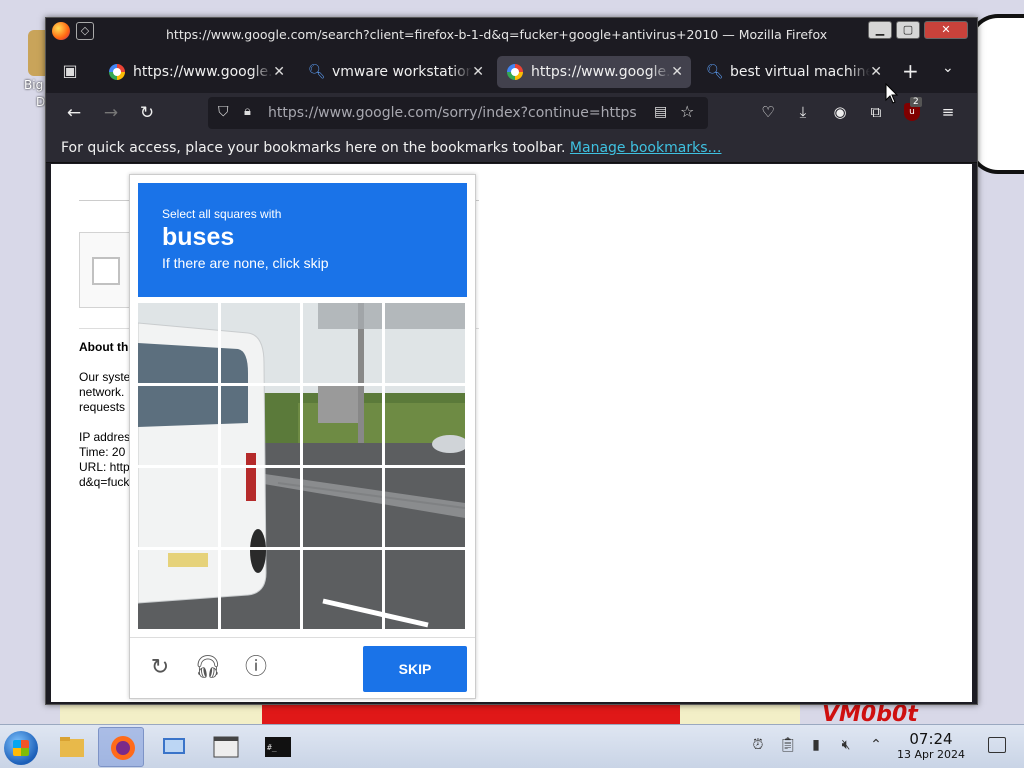 This screenshot has height=768, width=1024. Describe the element at coordinates (788, 747) in the screenshot. I see `clipboard-icon: 📋︎` at that location.